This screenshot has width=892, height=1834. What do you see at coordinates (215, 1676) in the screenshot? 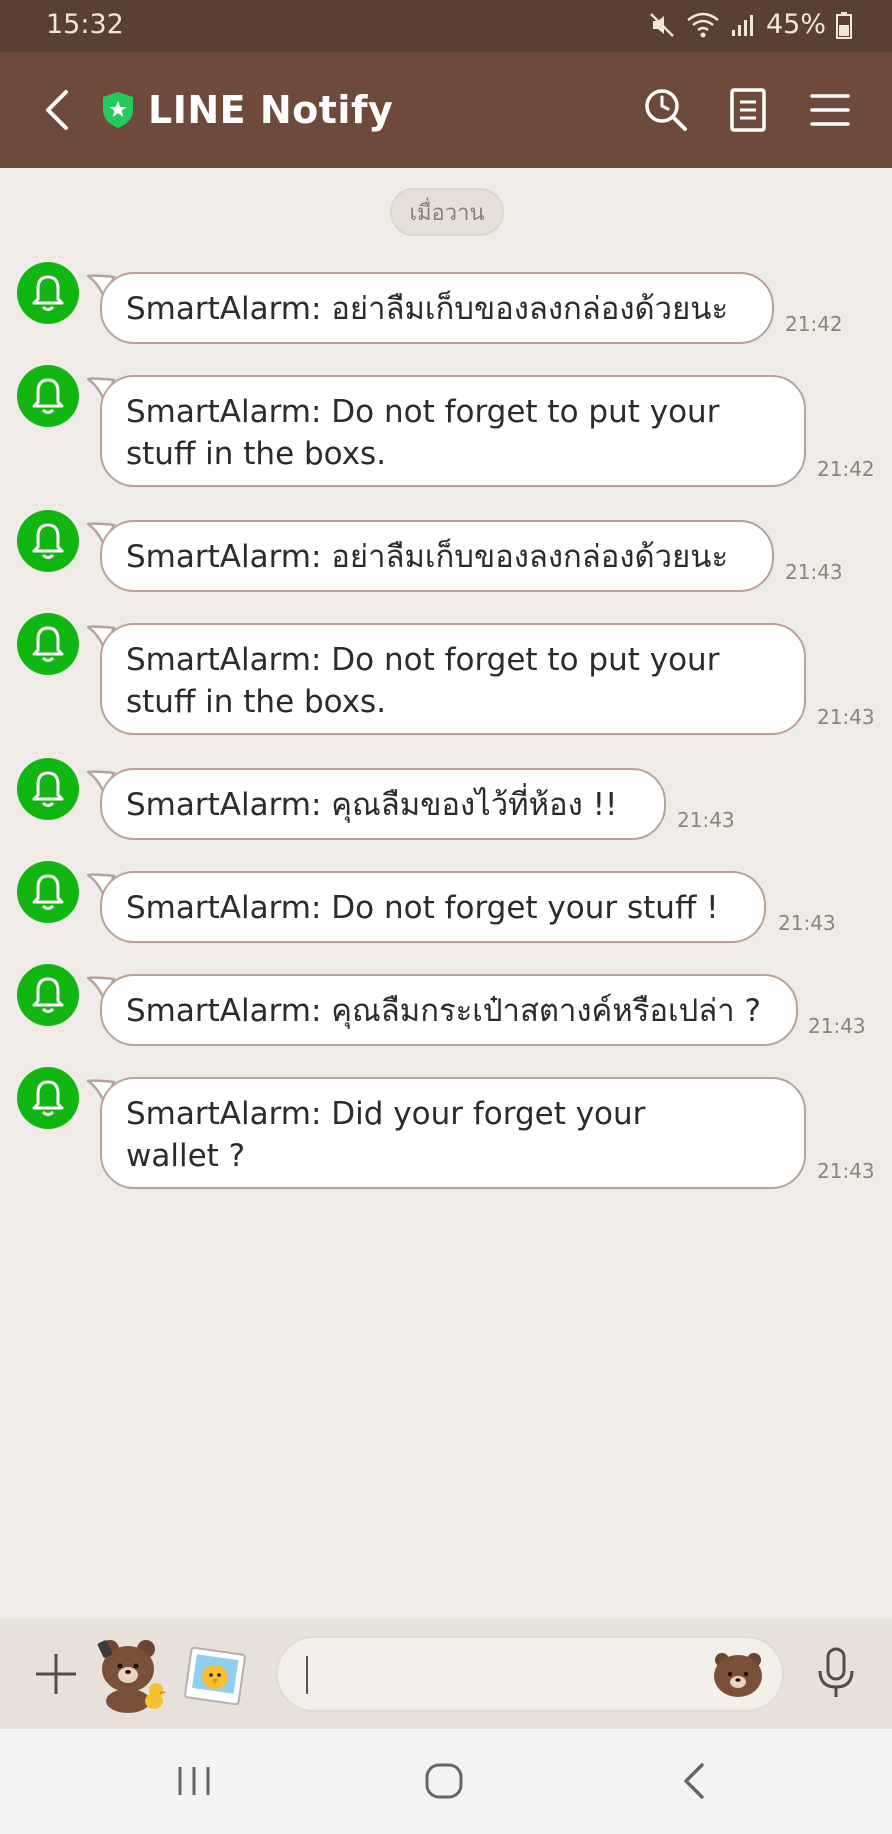
I see `sally-sticker-icon` at bounding box center [215, 1676].